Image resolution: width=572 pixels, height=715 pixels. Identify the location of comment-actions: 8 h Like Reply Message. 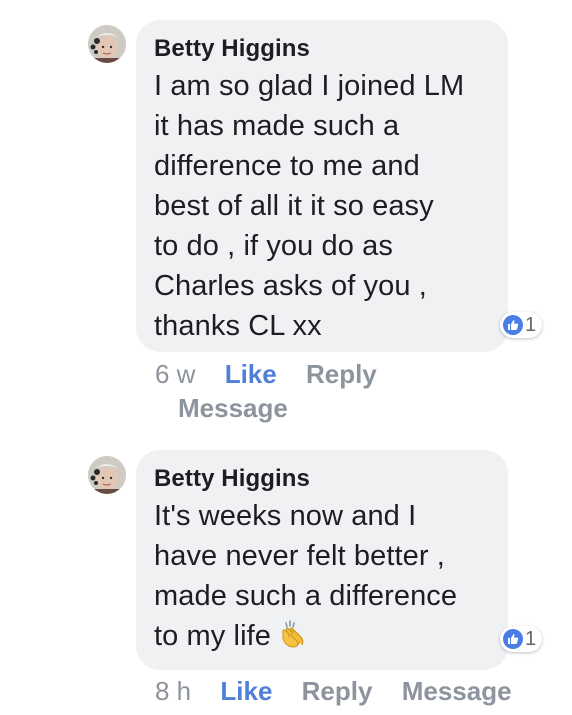
(333, 691).